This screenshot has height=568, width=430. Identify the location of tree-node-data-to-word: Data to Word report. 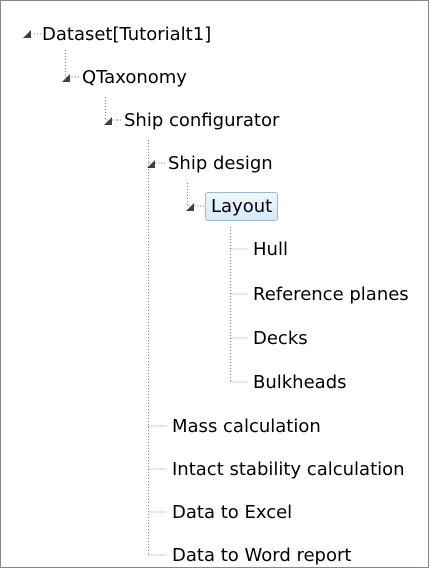
(261, 553).